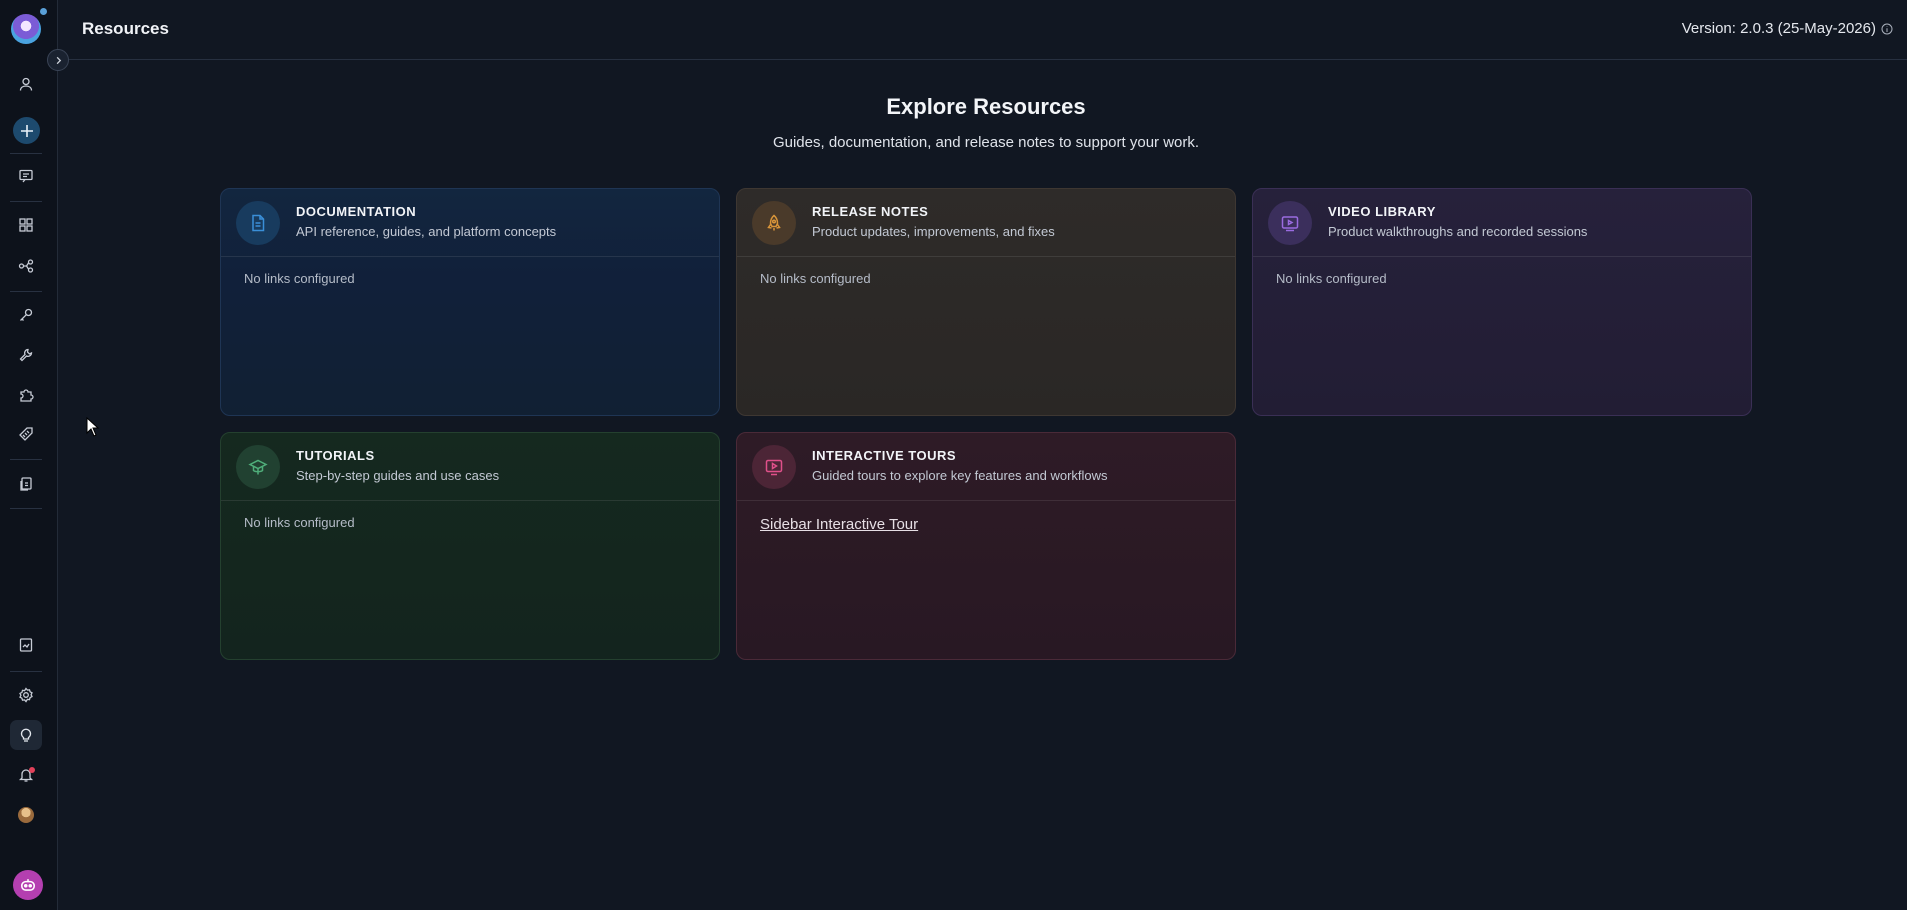 This screenshot has width=1907, height=910. What do you see at coordinates (26, 29) in the screenshot?
I see `app-logo` at bounding box center [26, 29].